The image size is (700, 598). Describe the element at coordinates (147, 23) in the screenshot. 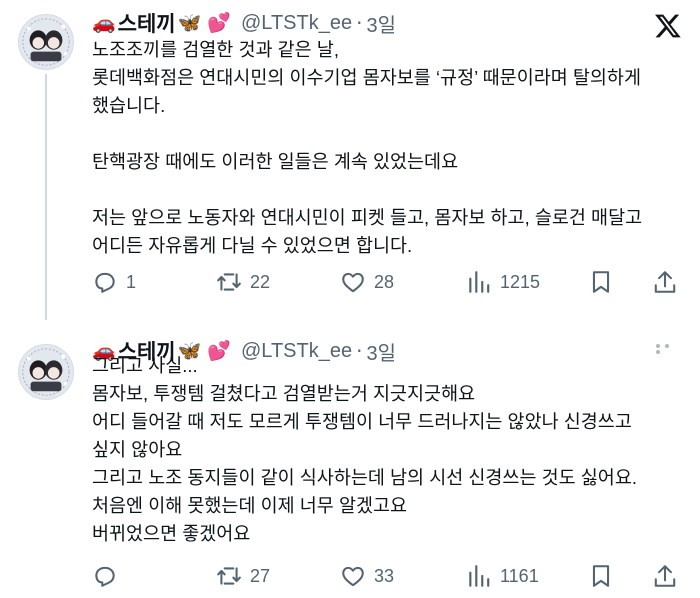

I see `author-name: 스테끼` at that location.